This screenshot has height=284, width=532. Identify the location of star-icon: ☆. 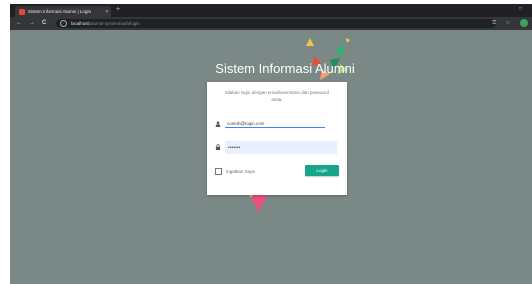
(508, 23).